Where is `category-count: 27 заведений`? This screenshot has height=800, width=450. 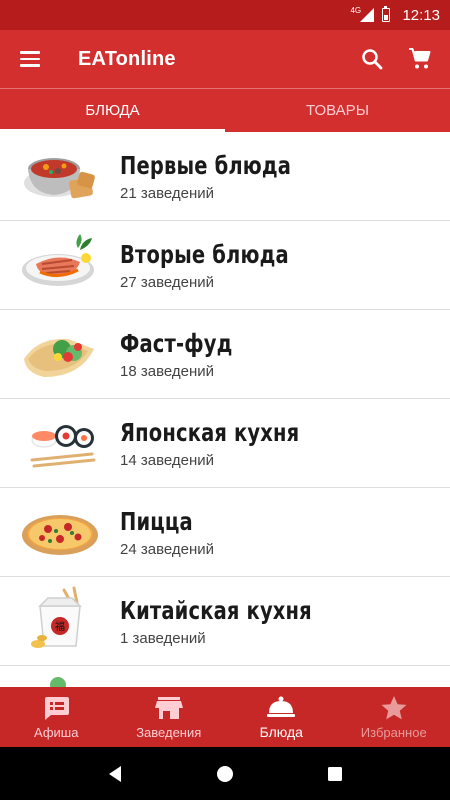 category-count: 27 заведений is located at coordinates (167, 282).